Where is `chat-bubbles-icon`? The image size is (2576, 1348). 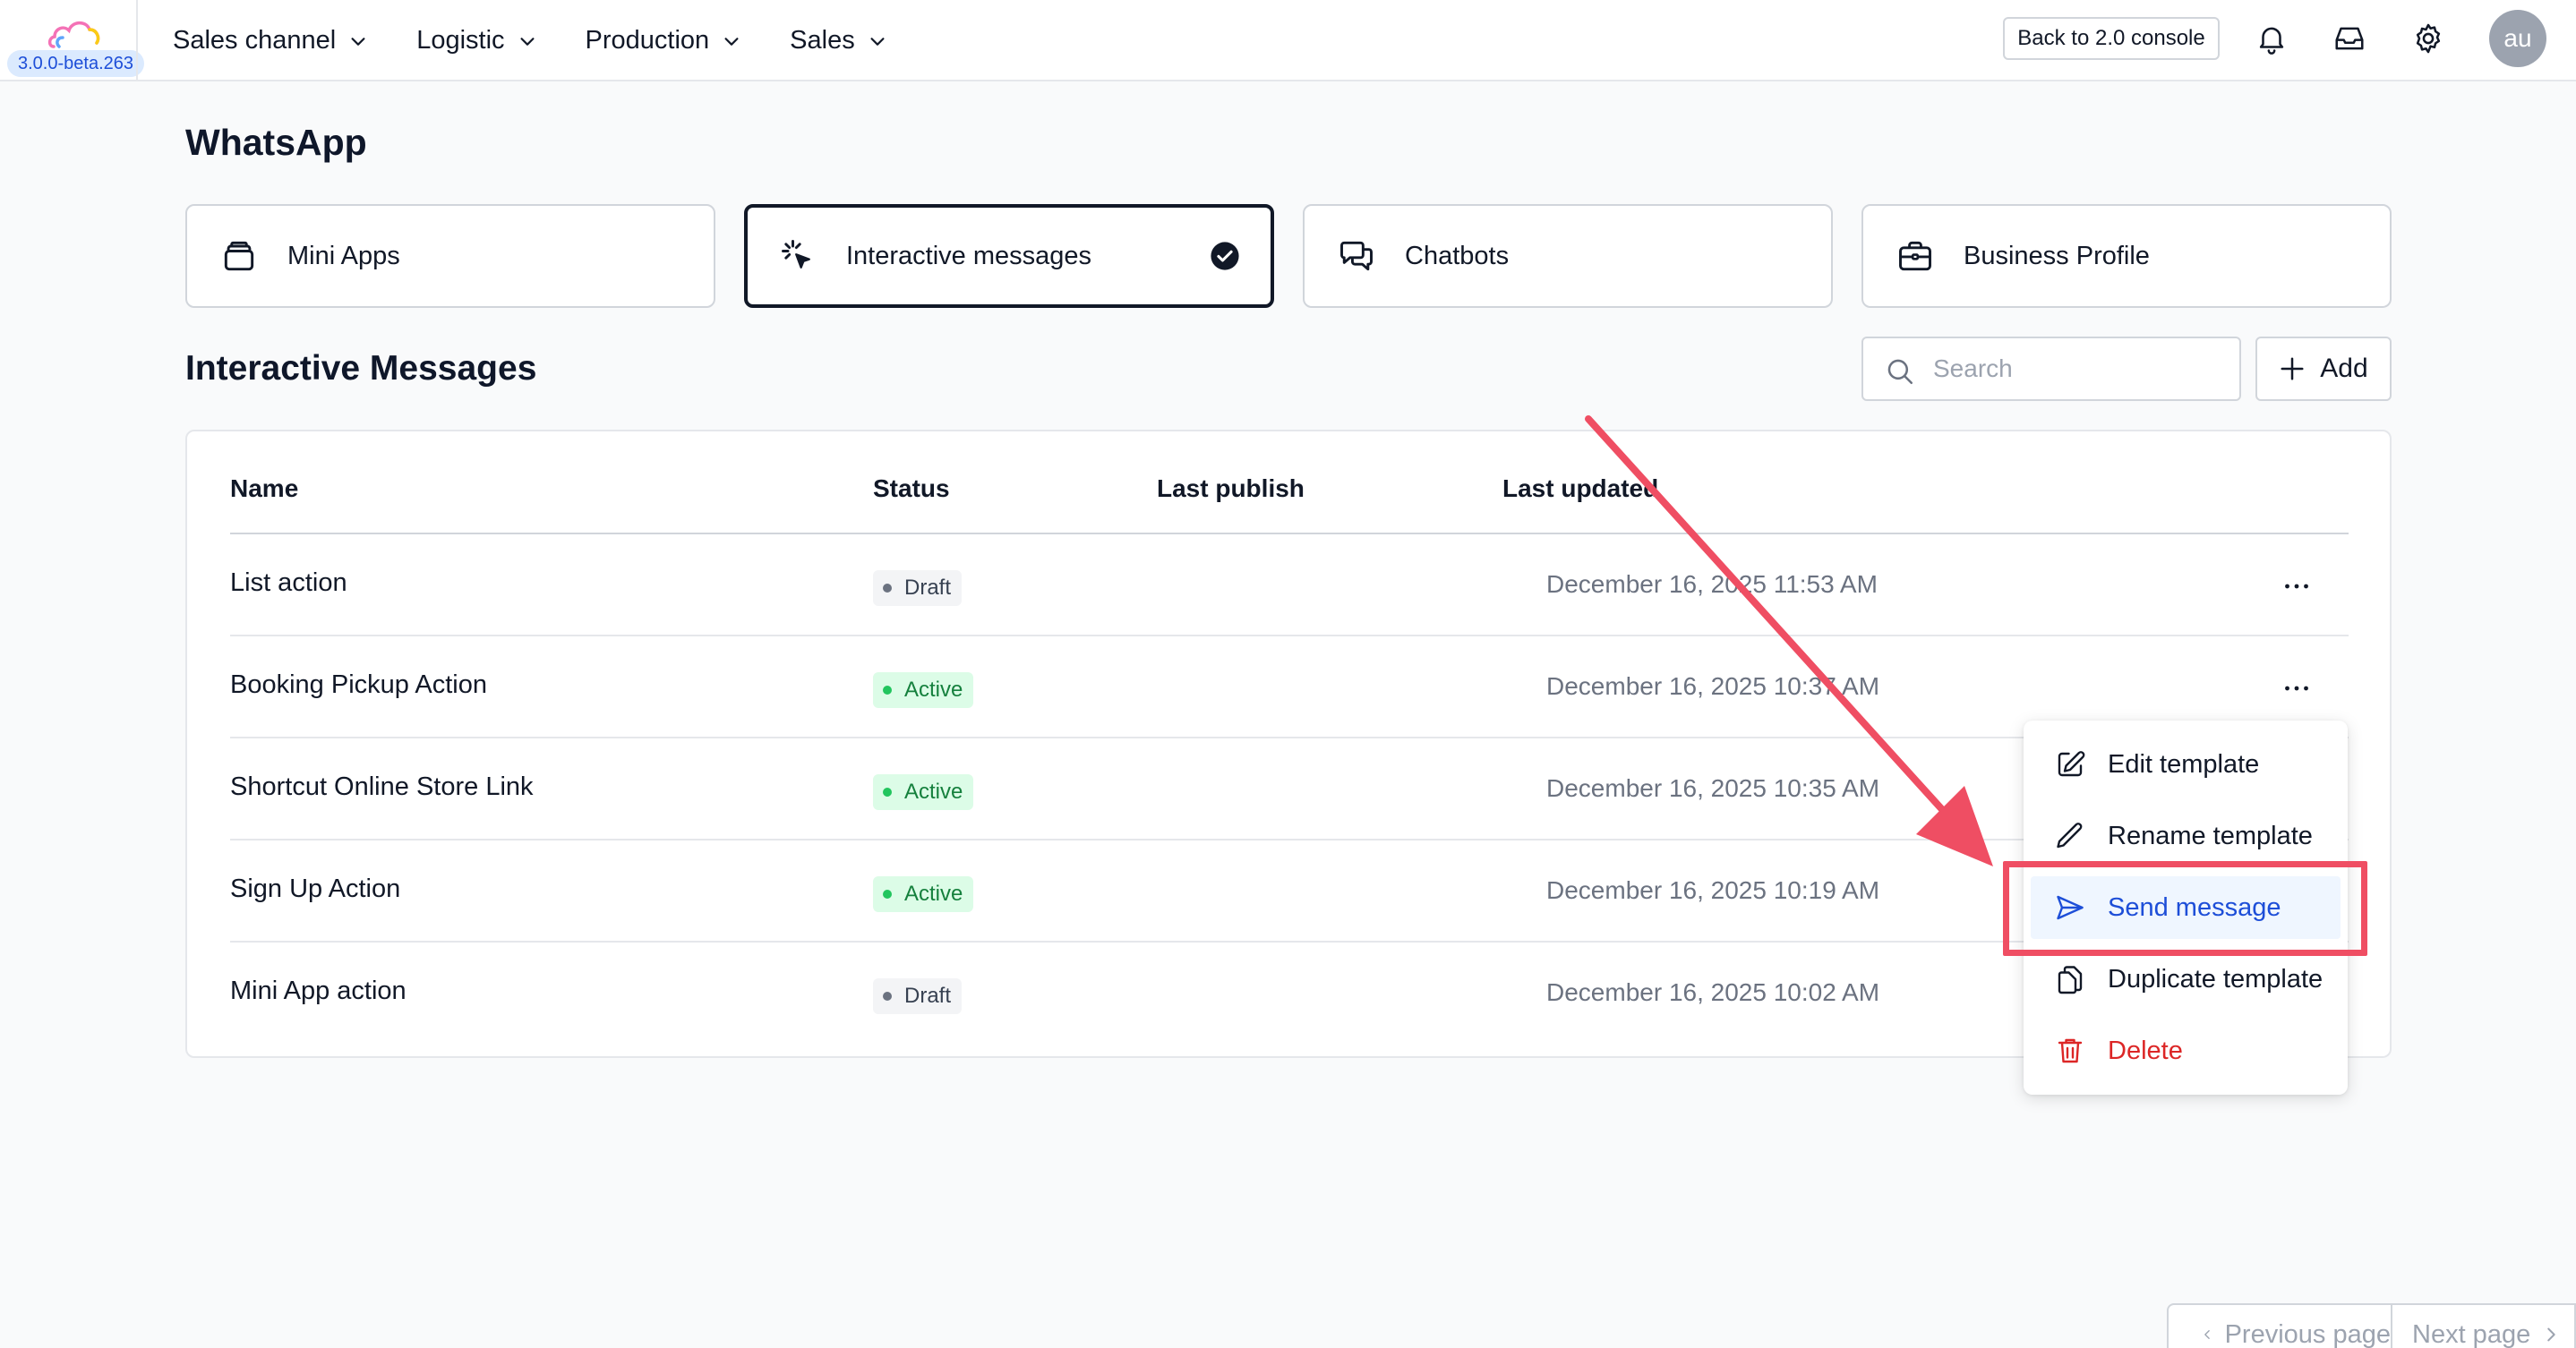 chat-bubbles-icon is located at coordinates (1356, 256).